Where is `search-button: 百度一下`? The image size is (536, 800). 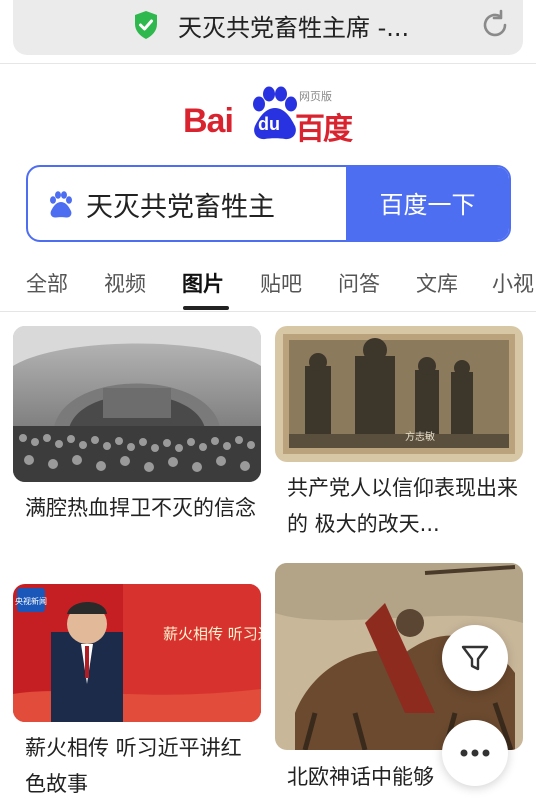
search-button: 百度一下 is located at coordinates (427, 203).